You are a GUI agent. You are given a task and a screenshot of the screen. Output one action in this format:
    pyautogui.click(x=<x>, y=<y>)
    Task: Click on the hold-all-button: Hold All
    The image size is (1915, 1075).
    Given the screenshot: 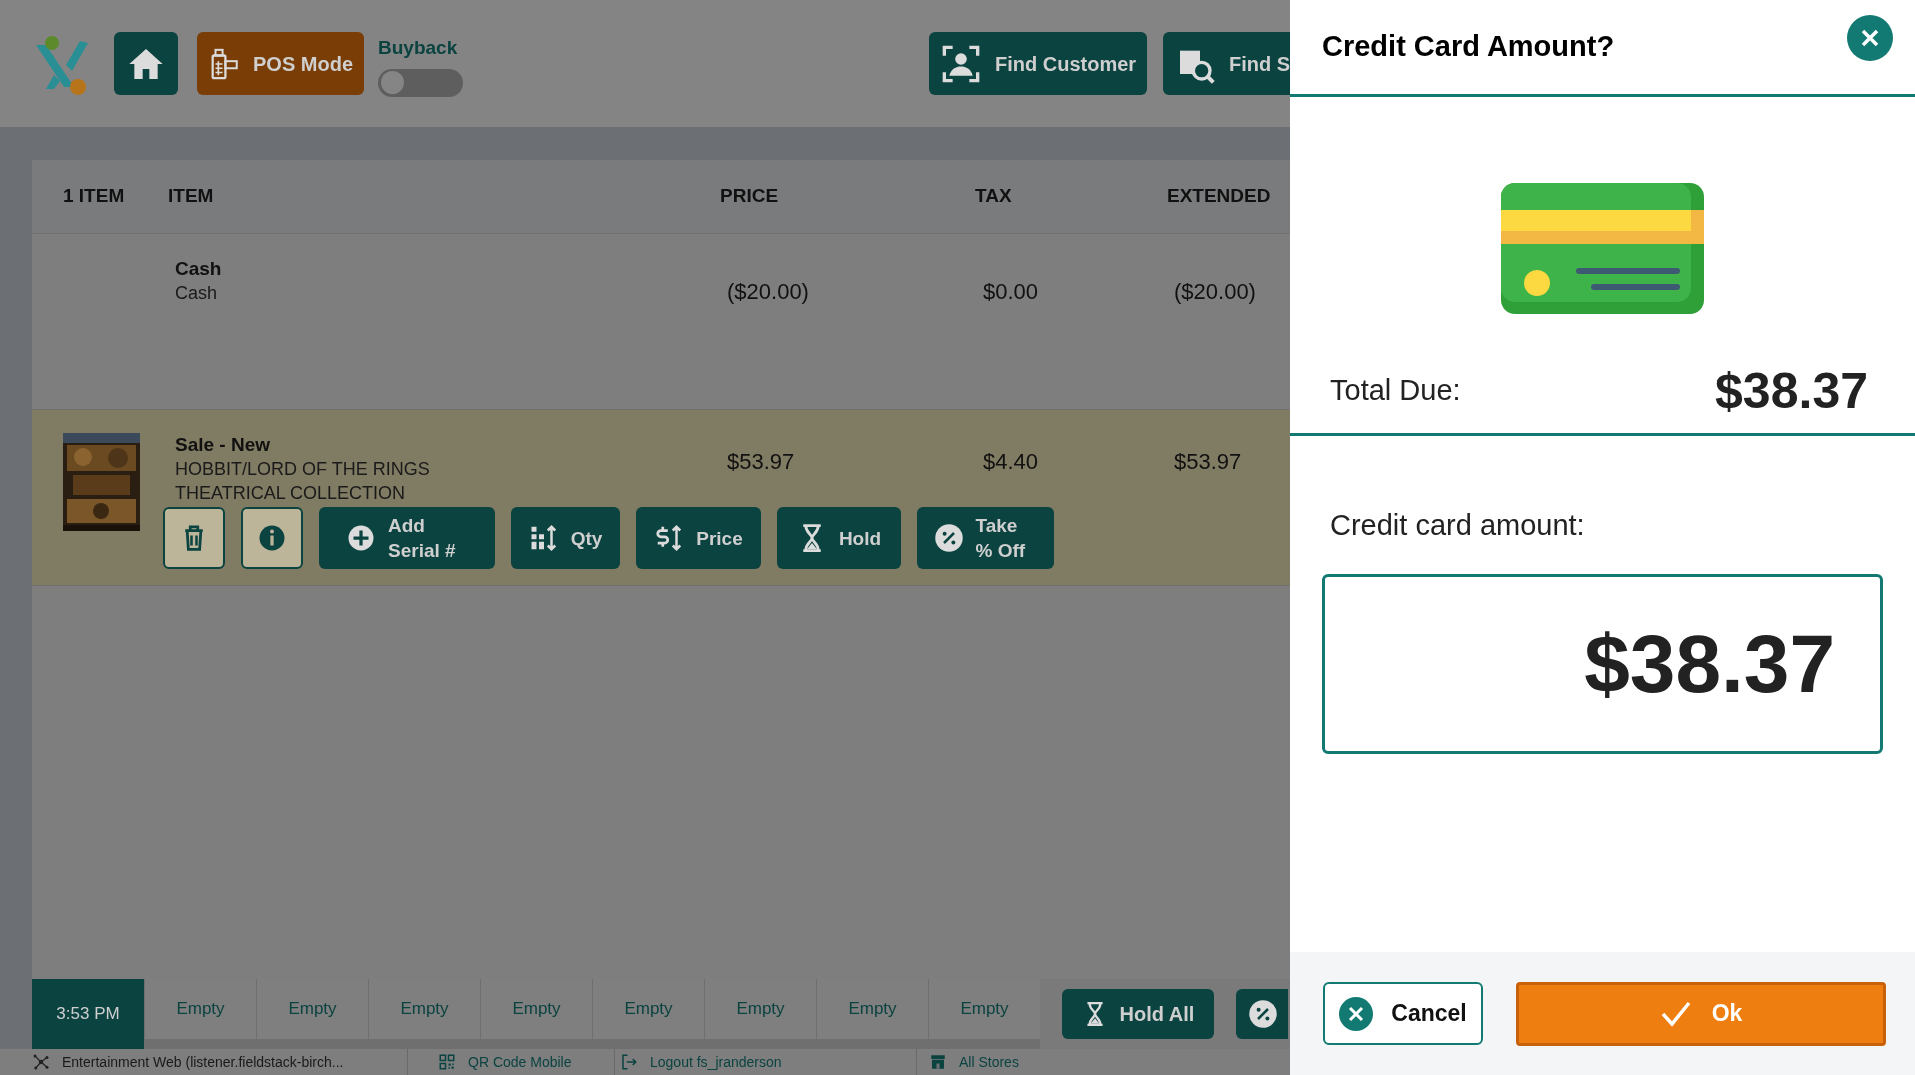 What is the action you would take?
    pyautogui.click(x=1138, y=1014)
    